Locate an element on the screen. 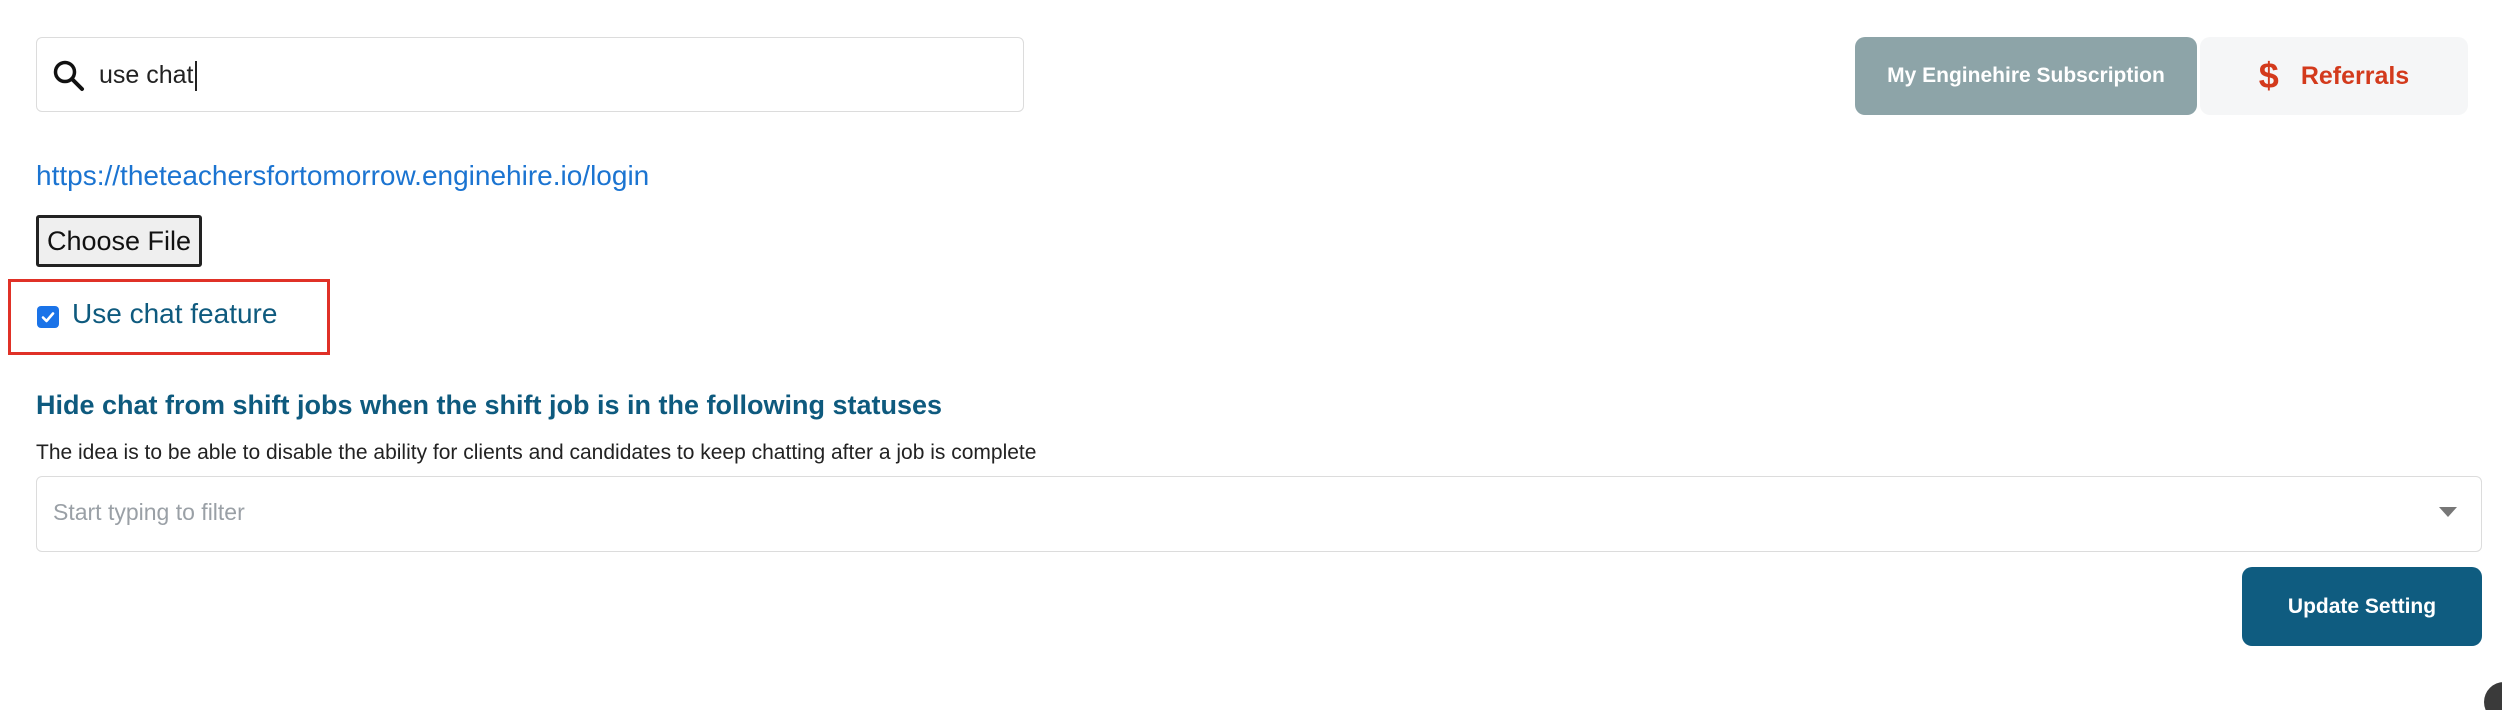 Image resolution: width=2502 pixels, height=710 pixels. dollar-icon: $ is located at coordinates (2268, 75).